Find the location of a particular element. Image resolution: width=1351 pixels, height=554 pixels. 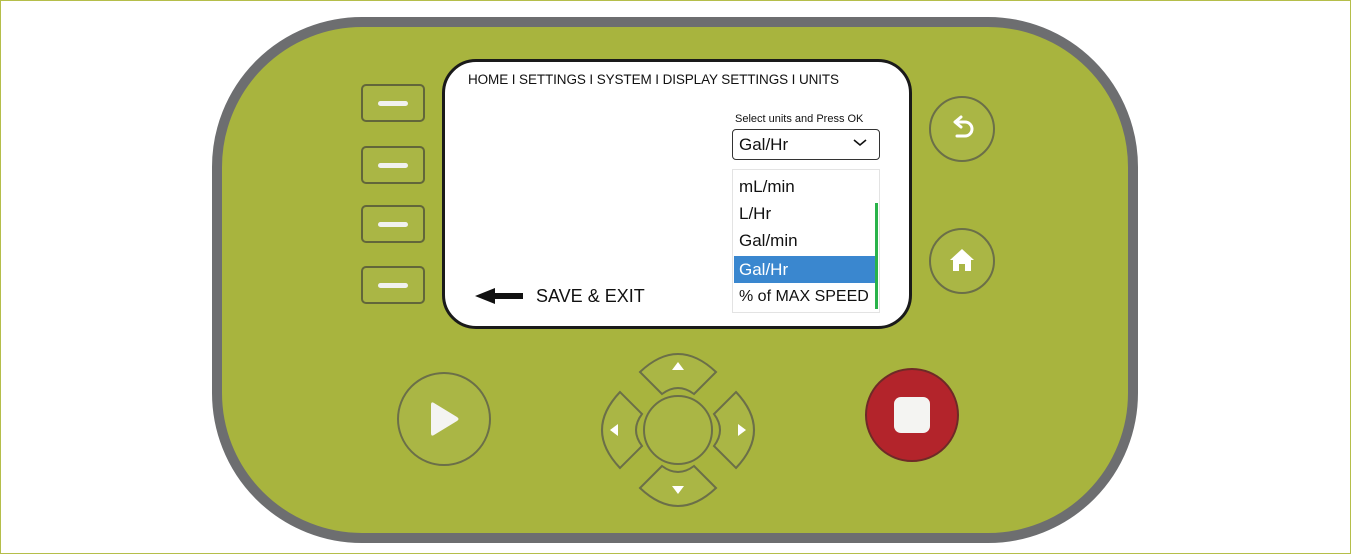

units-select-value: Gal/Hr is located at coordinates (764, 144).